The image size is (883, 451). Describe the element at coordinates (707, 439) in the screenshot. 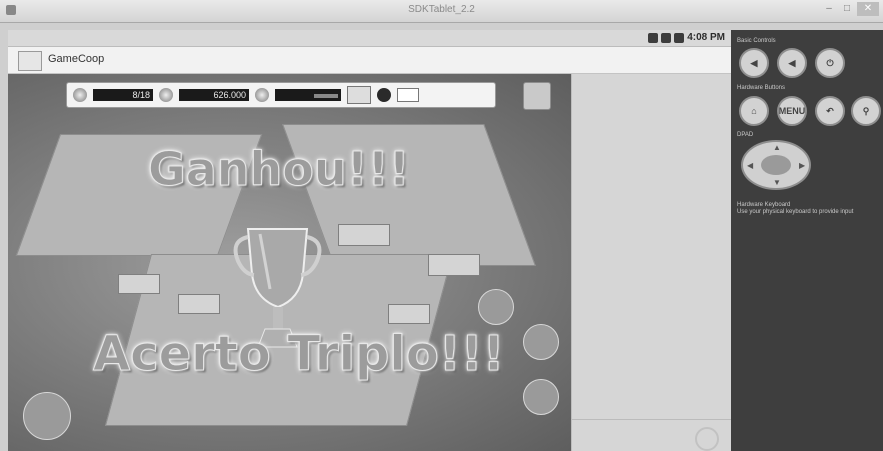

I see `circle-button` at that location.